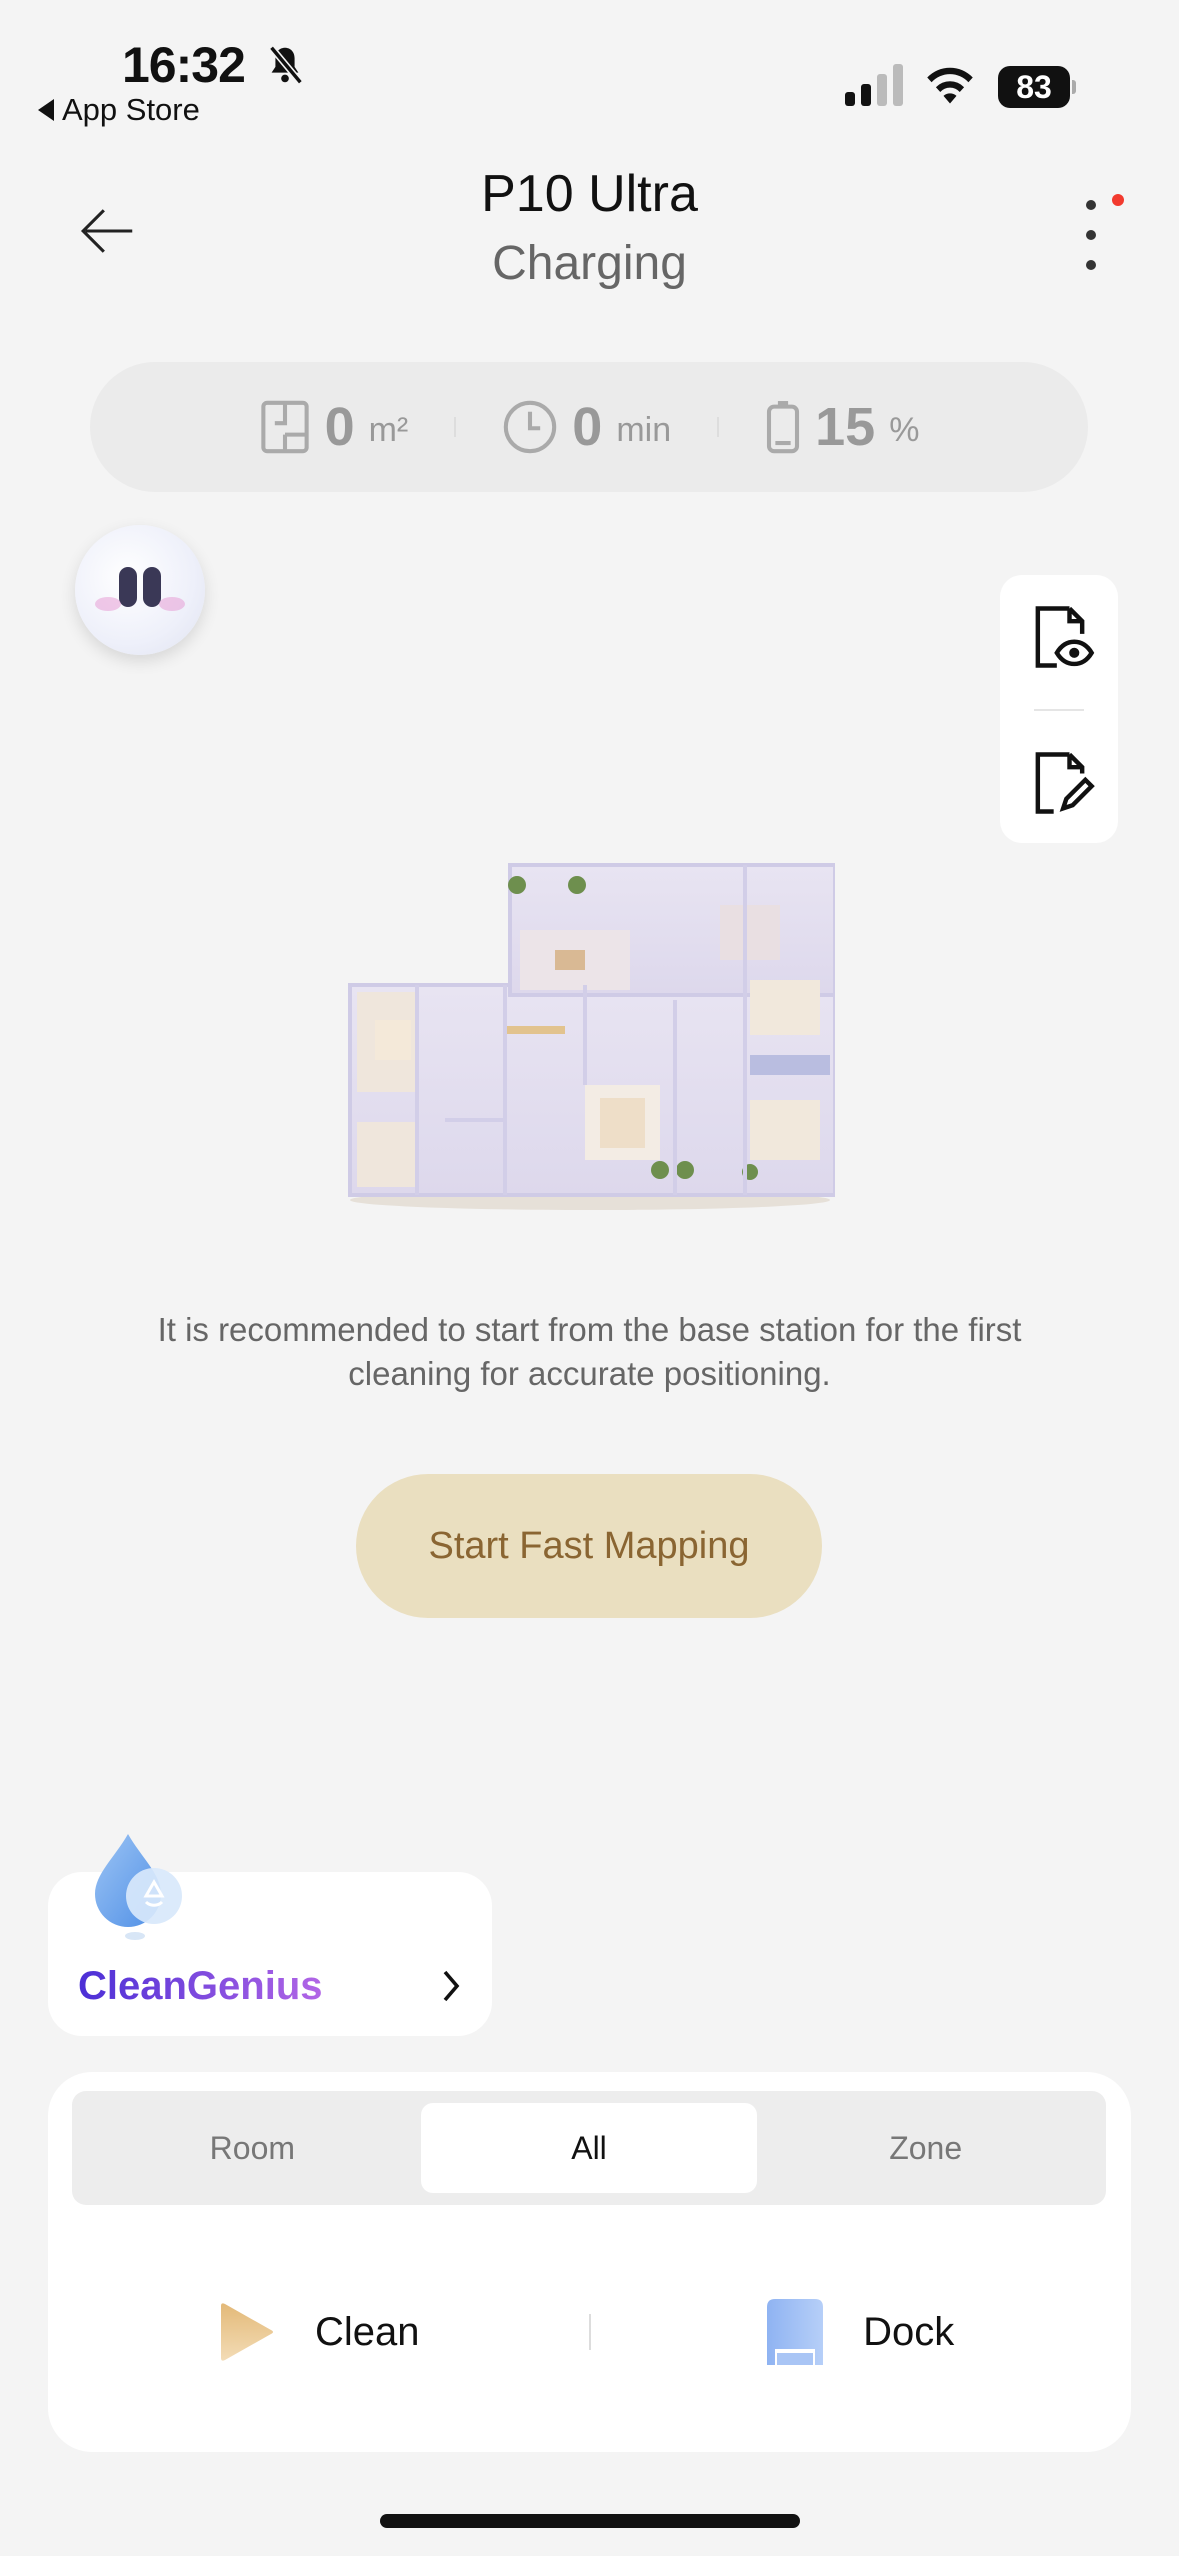  Describe the element at coordinates (589, 2262) in the screenshot. I see `cleaning-control-panel: Room All Zone Clean Dock` at that location.